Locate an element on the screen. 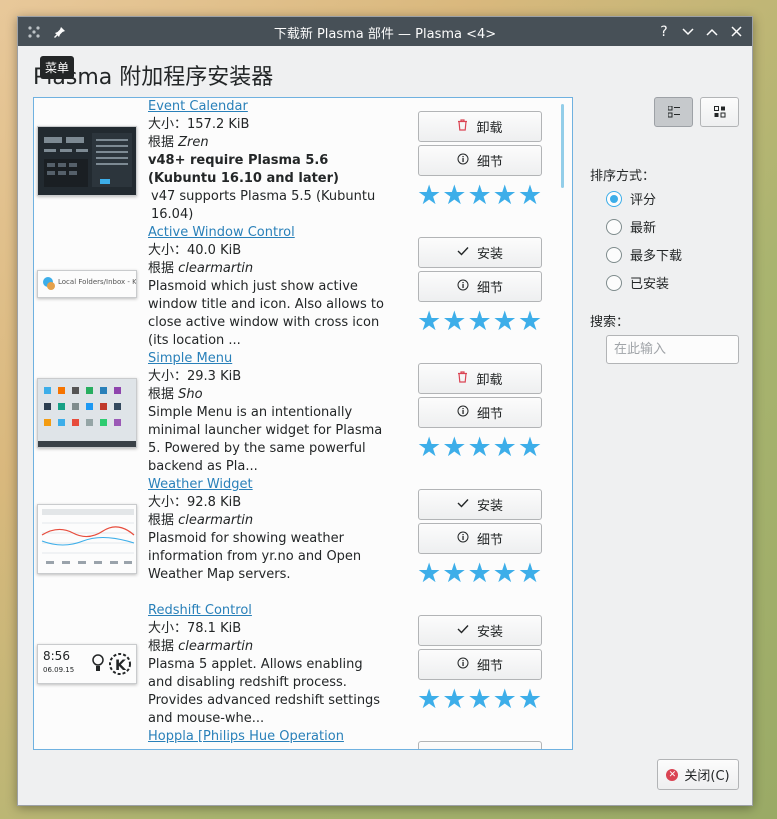 This screenshot has height=819, width=777. item-name-link: Active Window Control is located at coordinates (268, 233).